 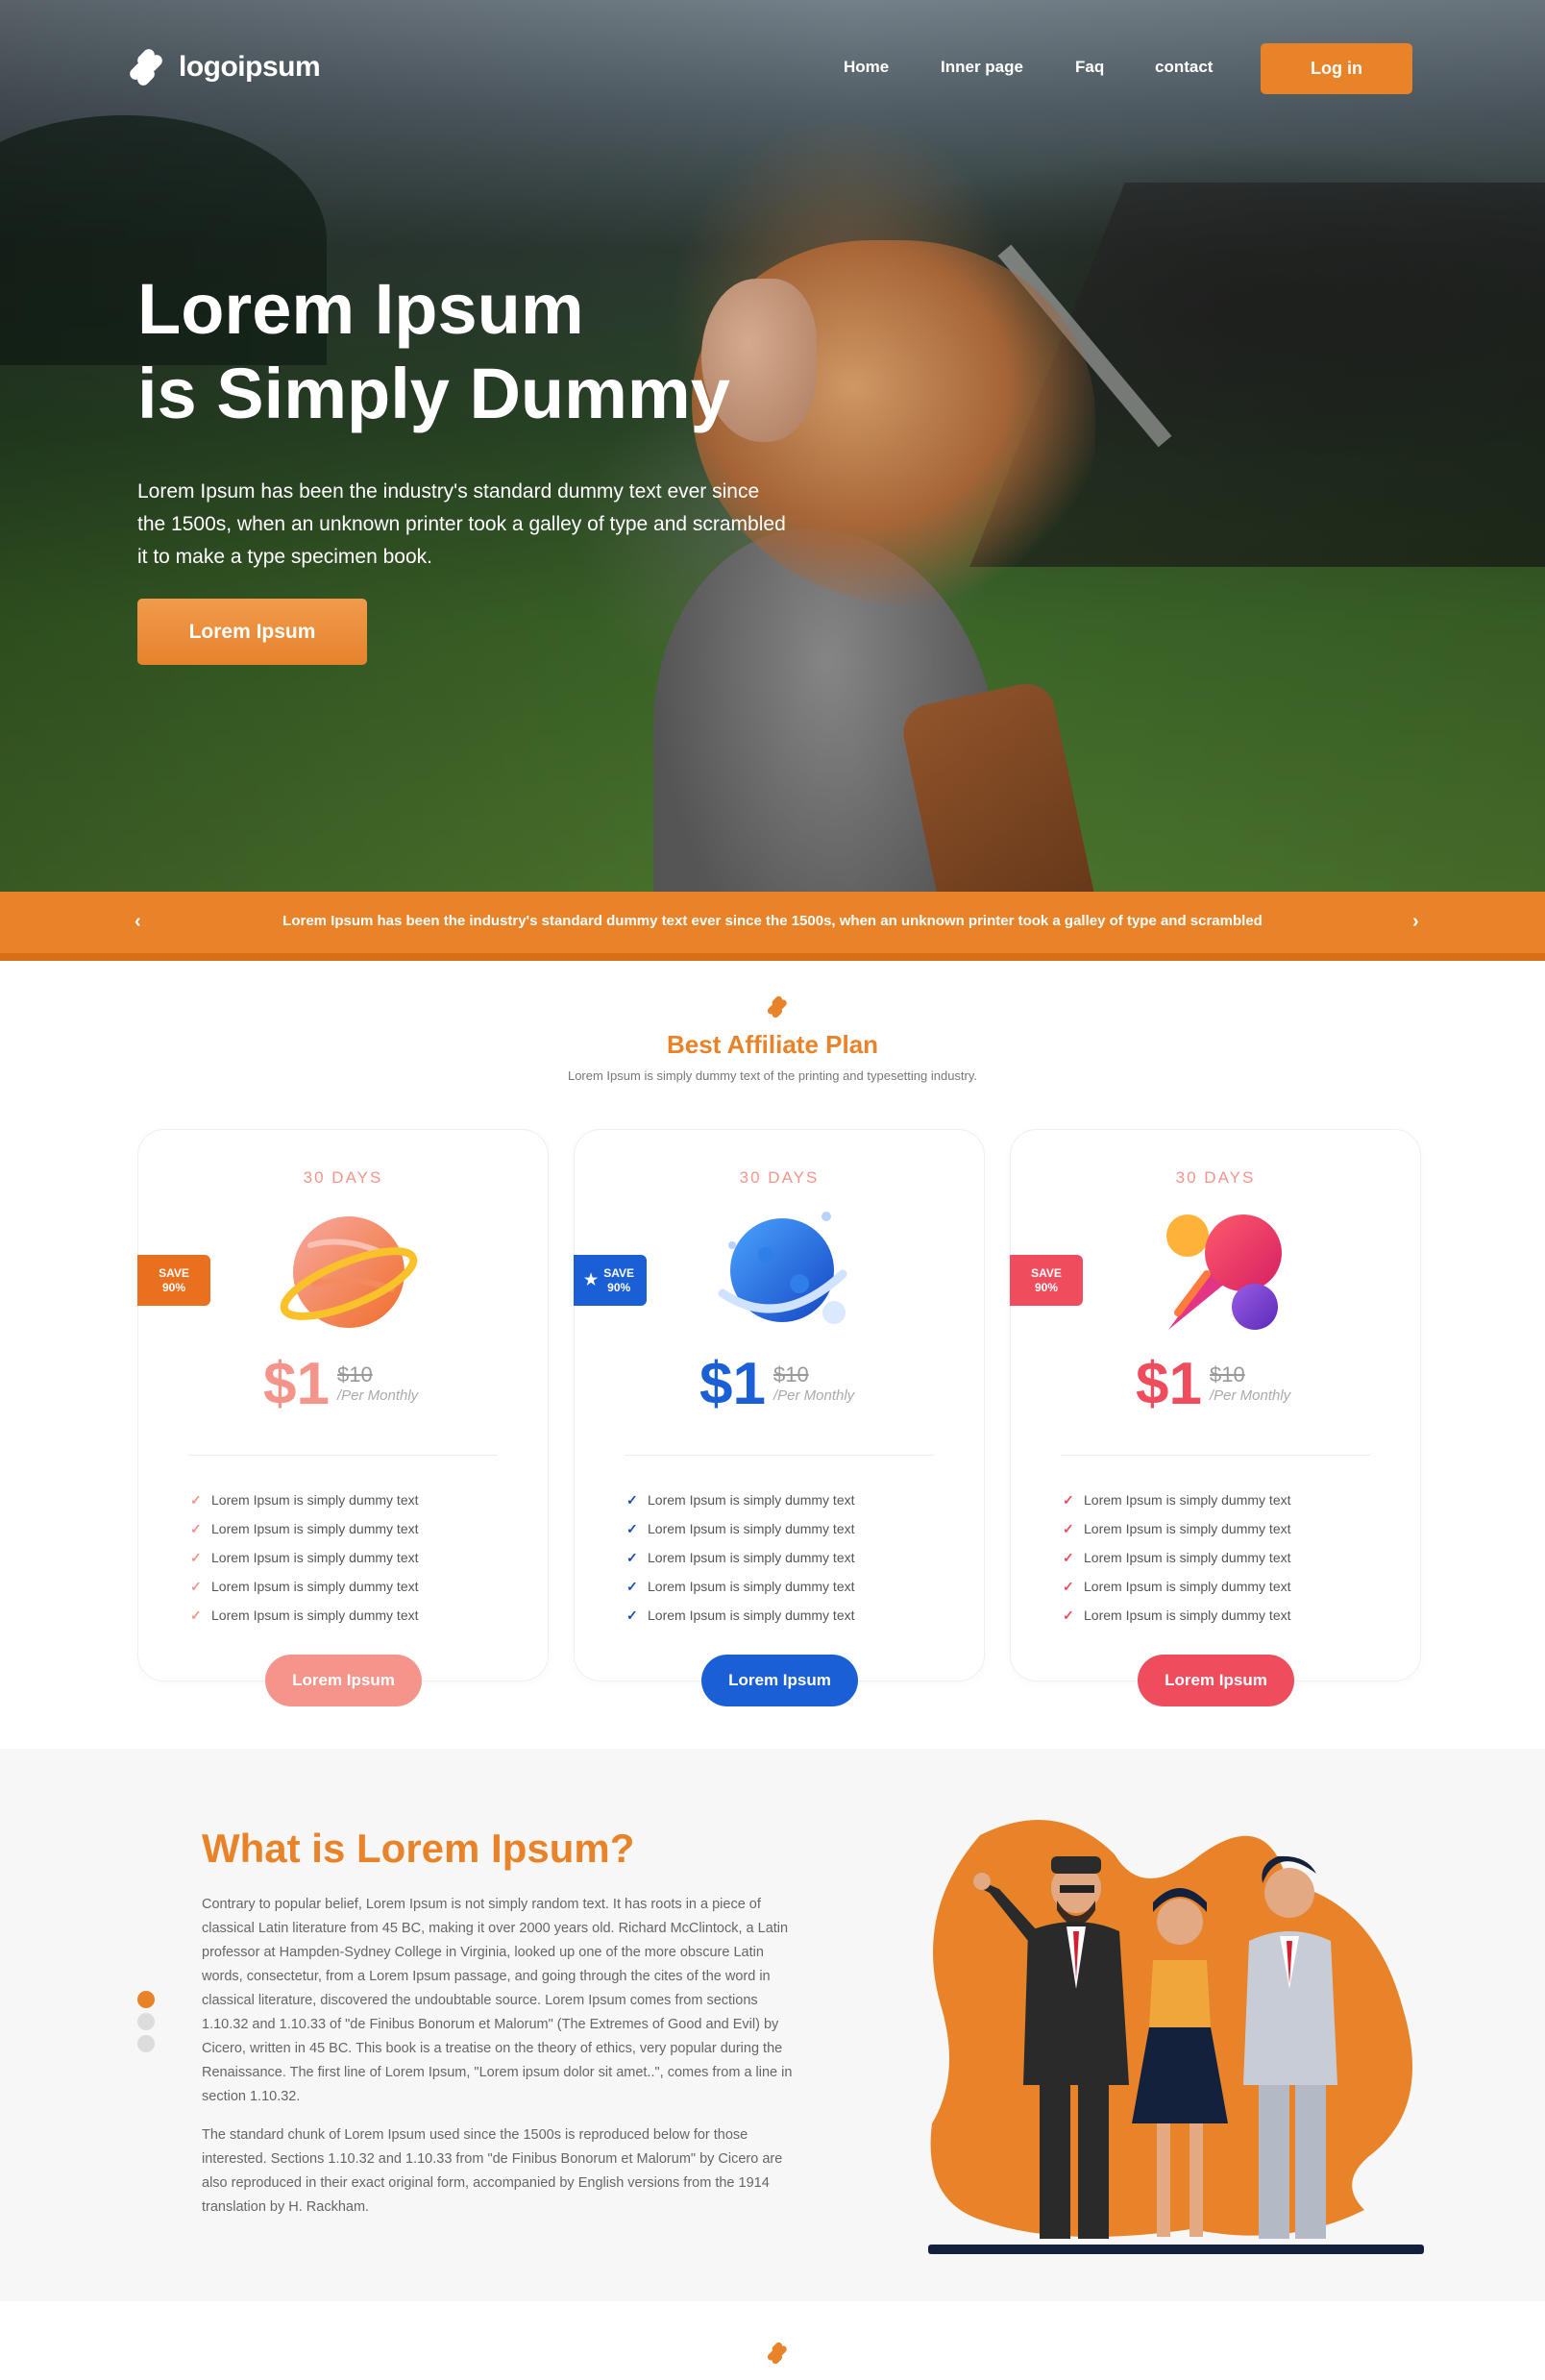 I want to click on section-logo-icon, so click(x=777, y=1007).